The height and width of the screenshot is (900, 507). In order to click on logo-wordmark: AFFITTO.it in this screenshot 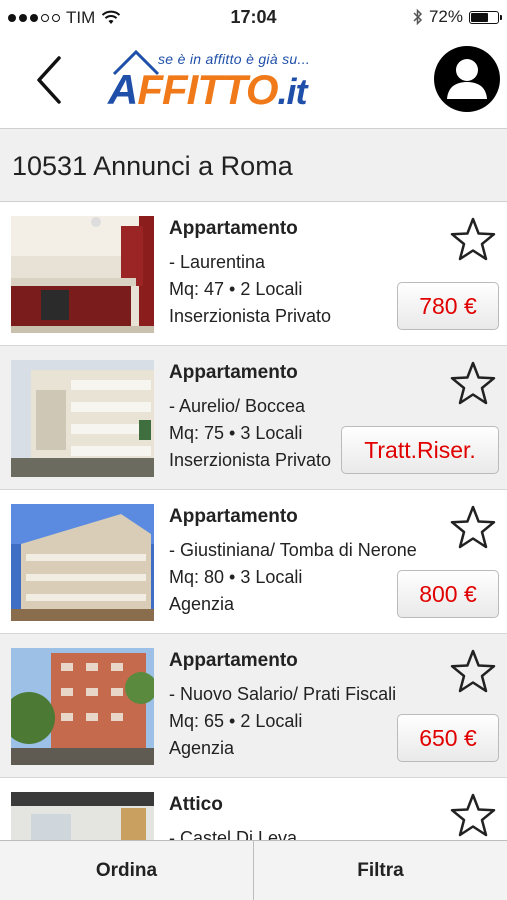, I will do `click(208, 89)`.